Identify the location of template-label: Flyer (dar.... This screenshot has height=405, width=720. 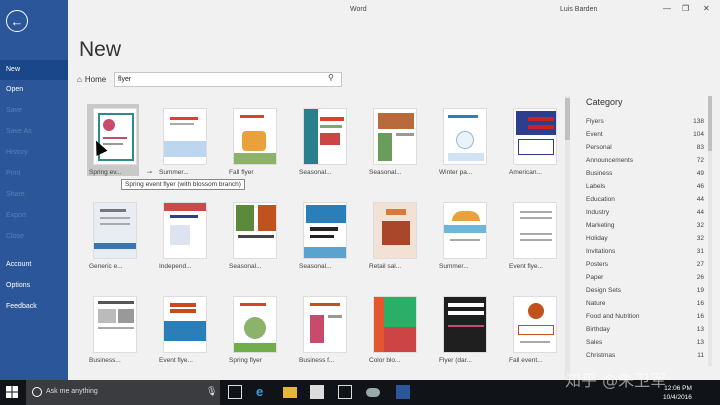
(455, 360).